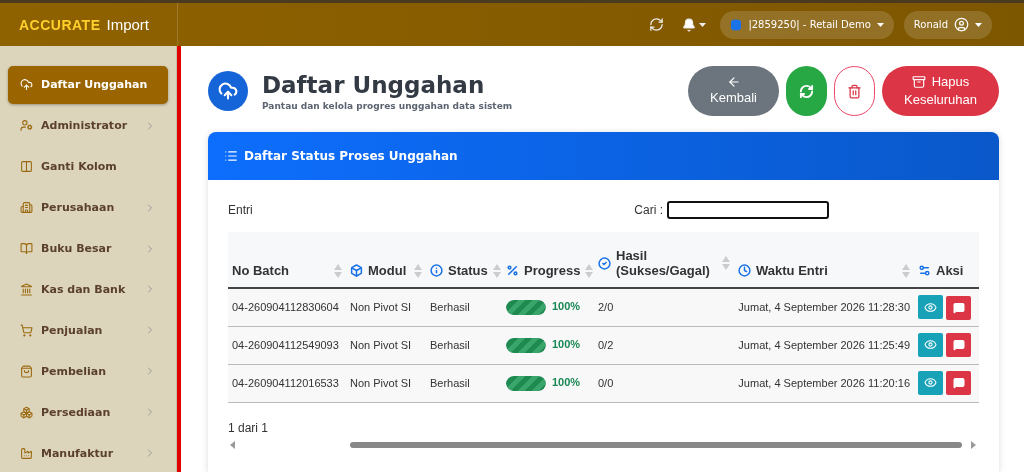  Describe the element at coordinates (26, 208) in the screenshot. I see `building-icon` at that location.